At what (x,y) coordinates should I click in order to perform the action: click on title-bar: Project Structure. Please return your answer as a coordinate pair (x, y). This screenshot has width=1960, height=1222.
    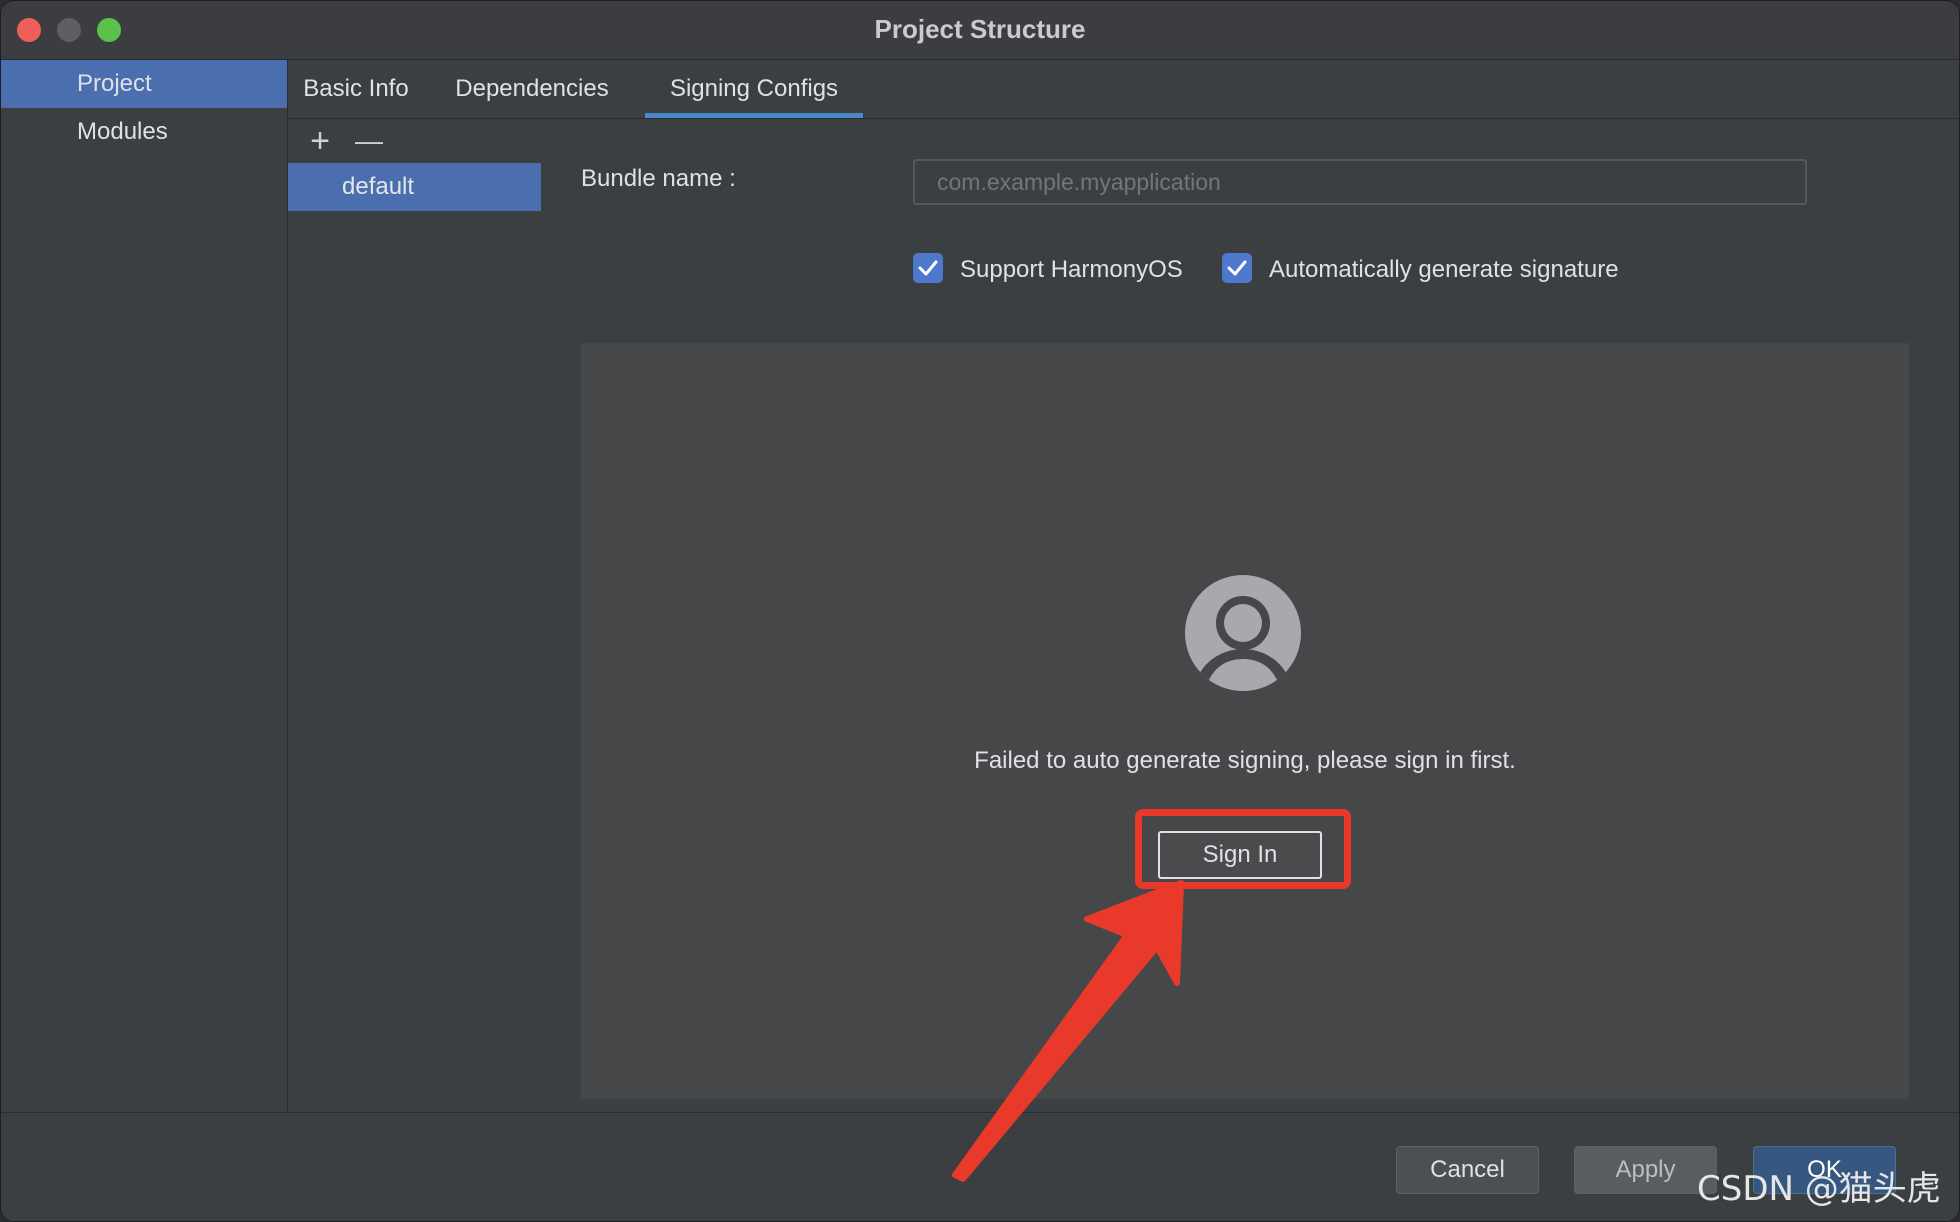
    Looking at the image, I should click on (980, 30).